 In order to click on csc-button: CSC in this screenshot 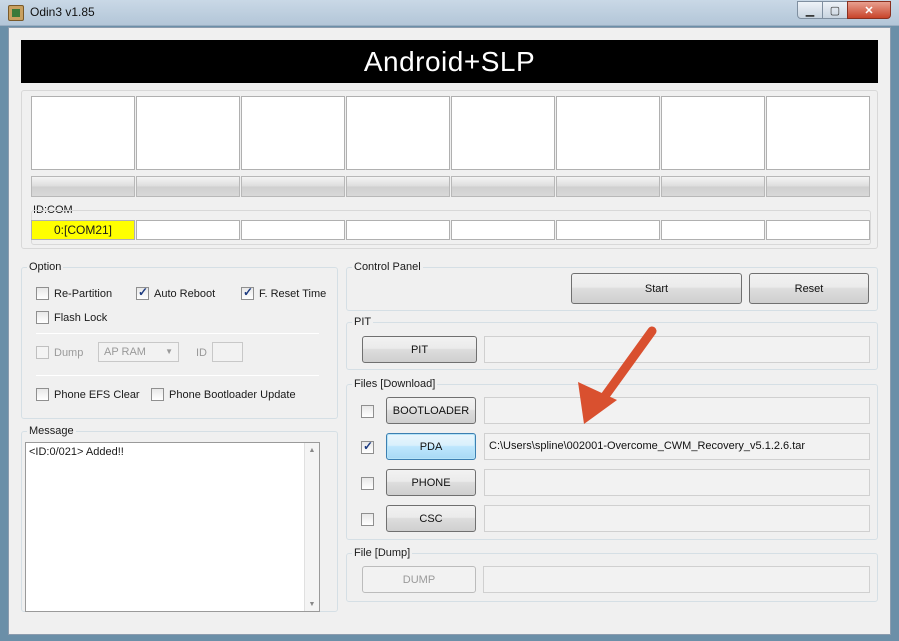, I will do `click(431, 518)`.